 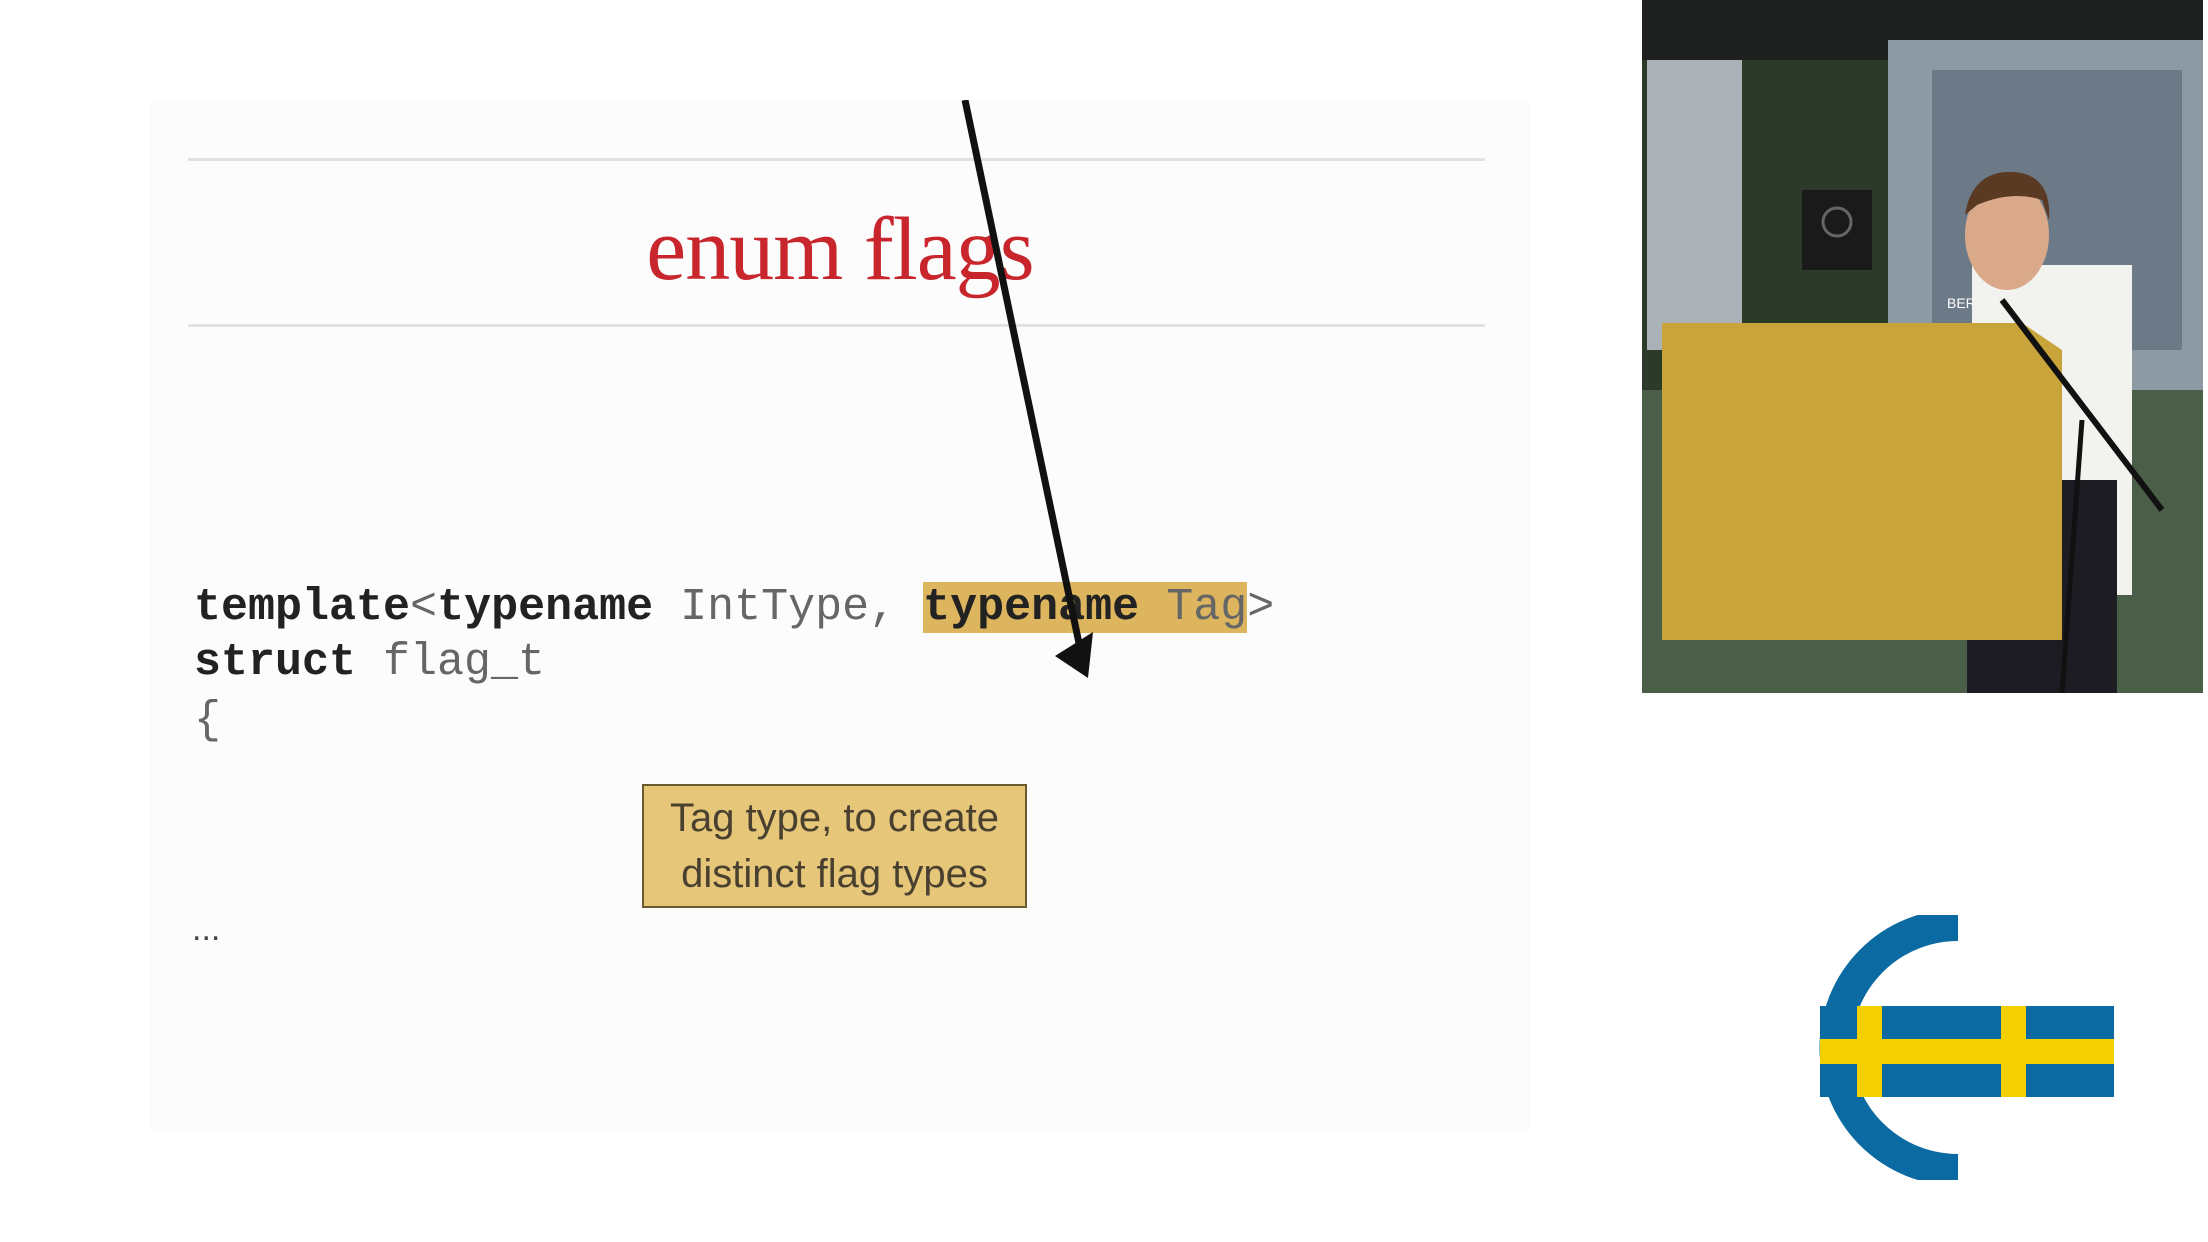 I want to click on code-line-struct: struct flag_t, so click(x=369, y=663).